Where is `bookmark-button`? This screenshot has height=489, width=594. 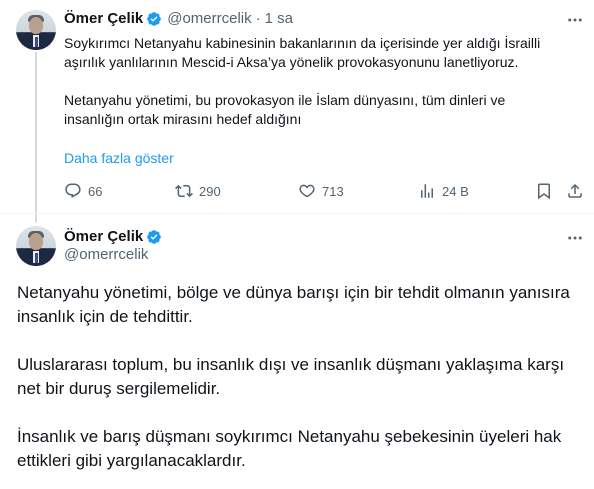
bookmark-button is located at coordinates (547, 191).